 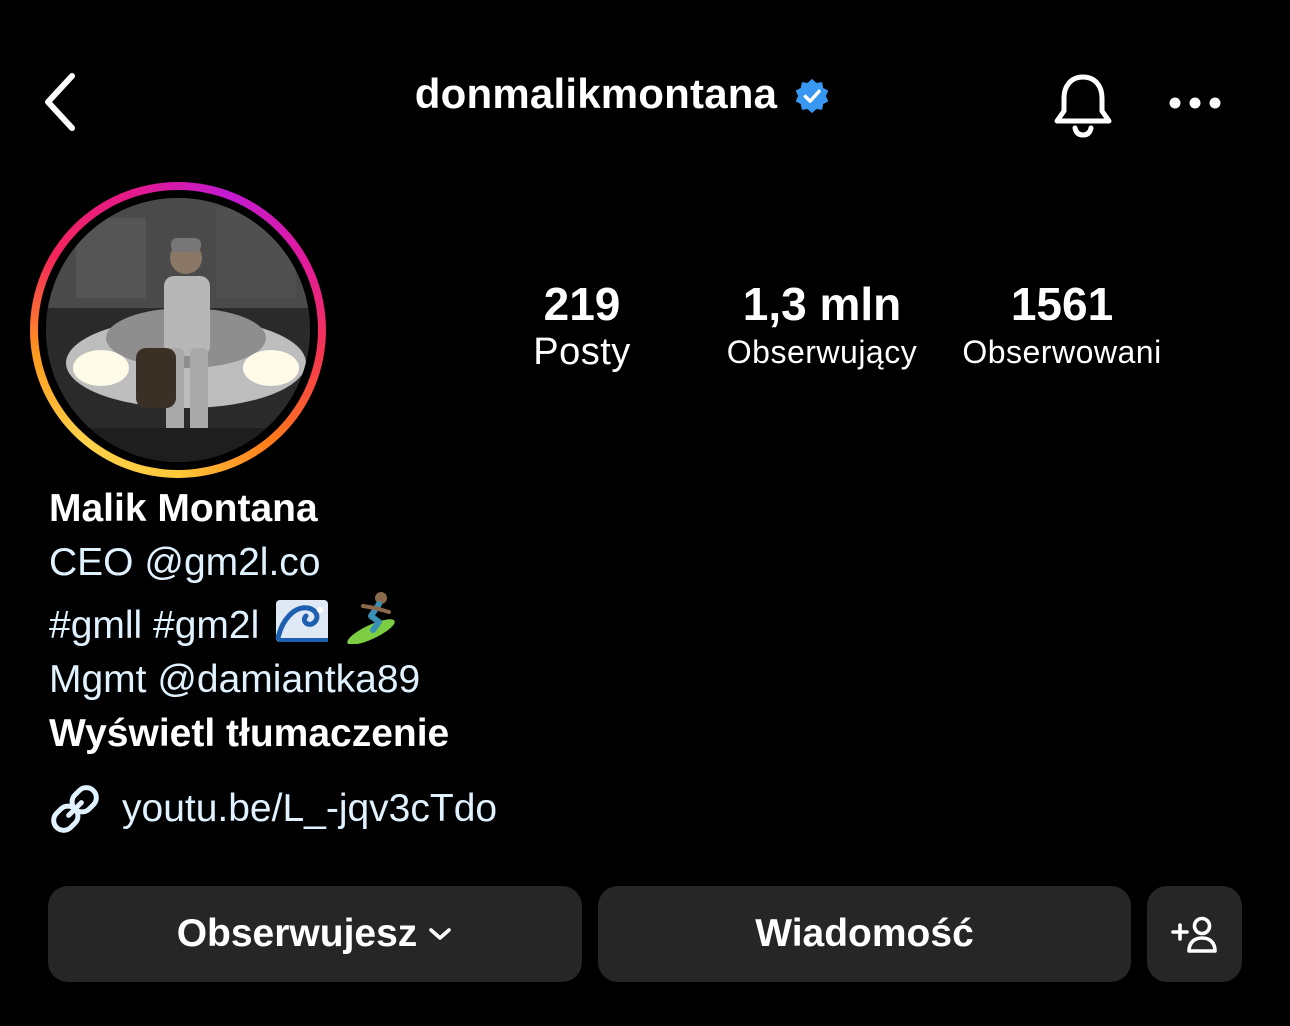 I want to click on posts-count: 219, so click(x=582, y=304).